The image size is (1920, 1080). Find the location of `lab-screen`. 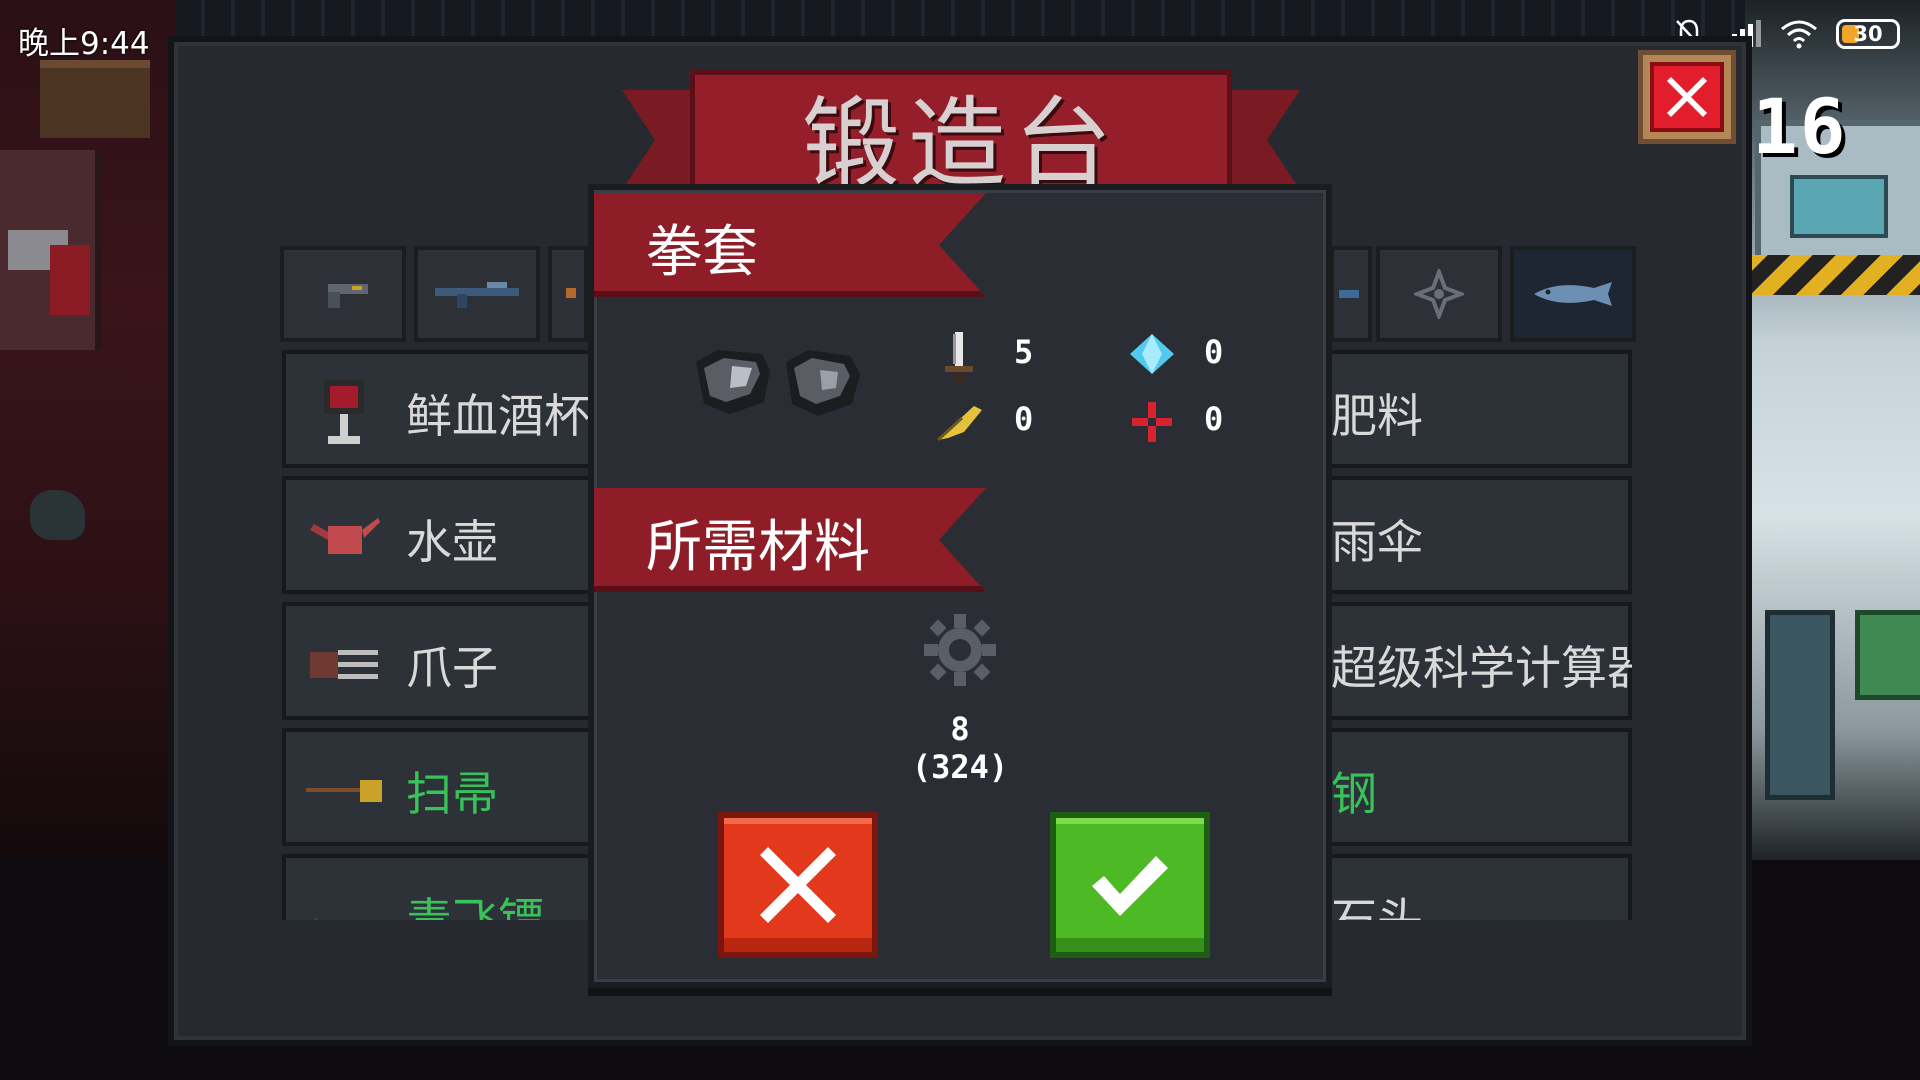

lab-screen is located at coordinates (1839, 206).